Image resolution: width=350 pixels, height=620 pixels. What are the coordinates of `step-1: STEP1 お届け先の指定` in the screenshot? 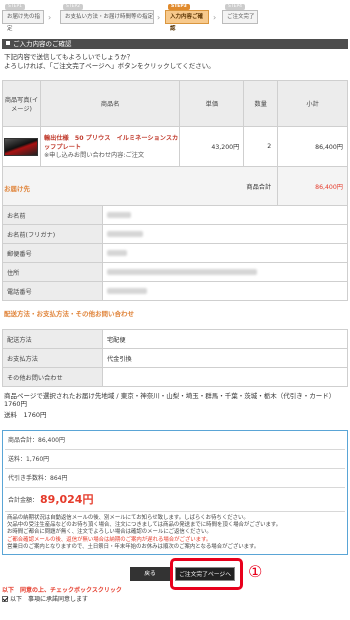 It's located at (23, 18).